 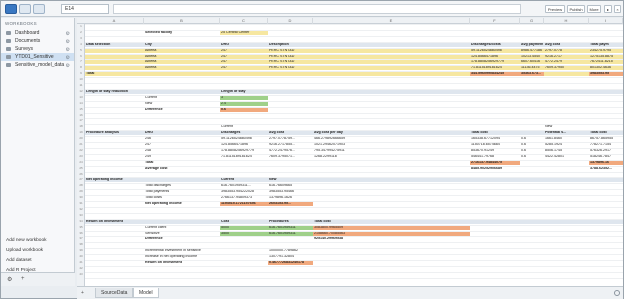 I want to click on row-header: 22, so click(x=81, y=150).